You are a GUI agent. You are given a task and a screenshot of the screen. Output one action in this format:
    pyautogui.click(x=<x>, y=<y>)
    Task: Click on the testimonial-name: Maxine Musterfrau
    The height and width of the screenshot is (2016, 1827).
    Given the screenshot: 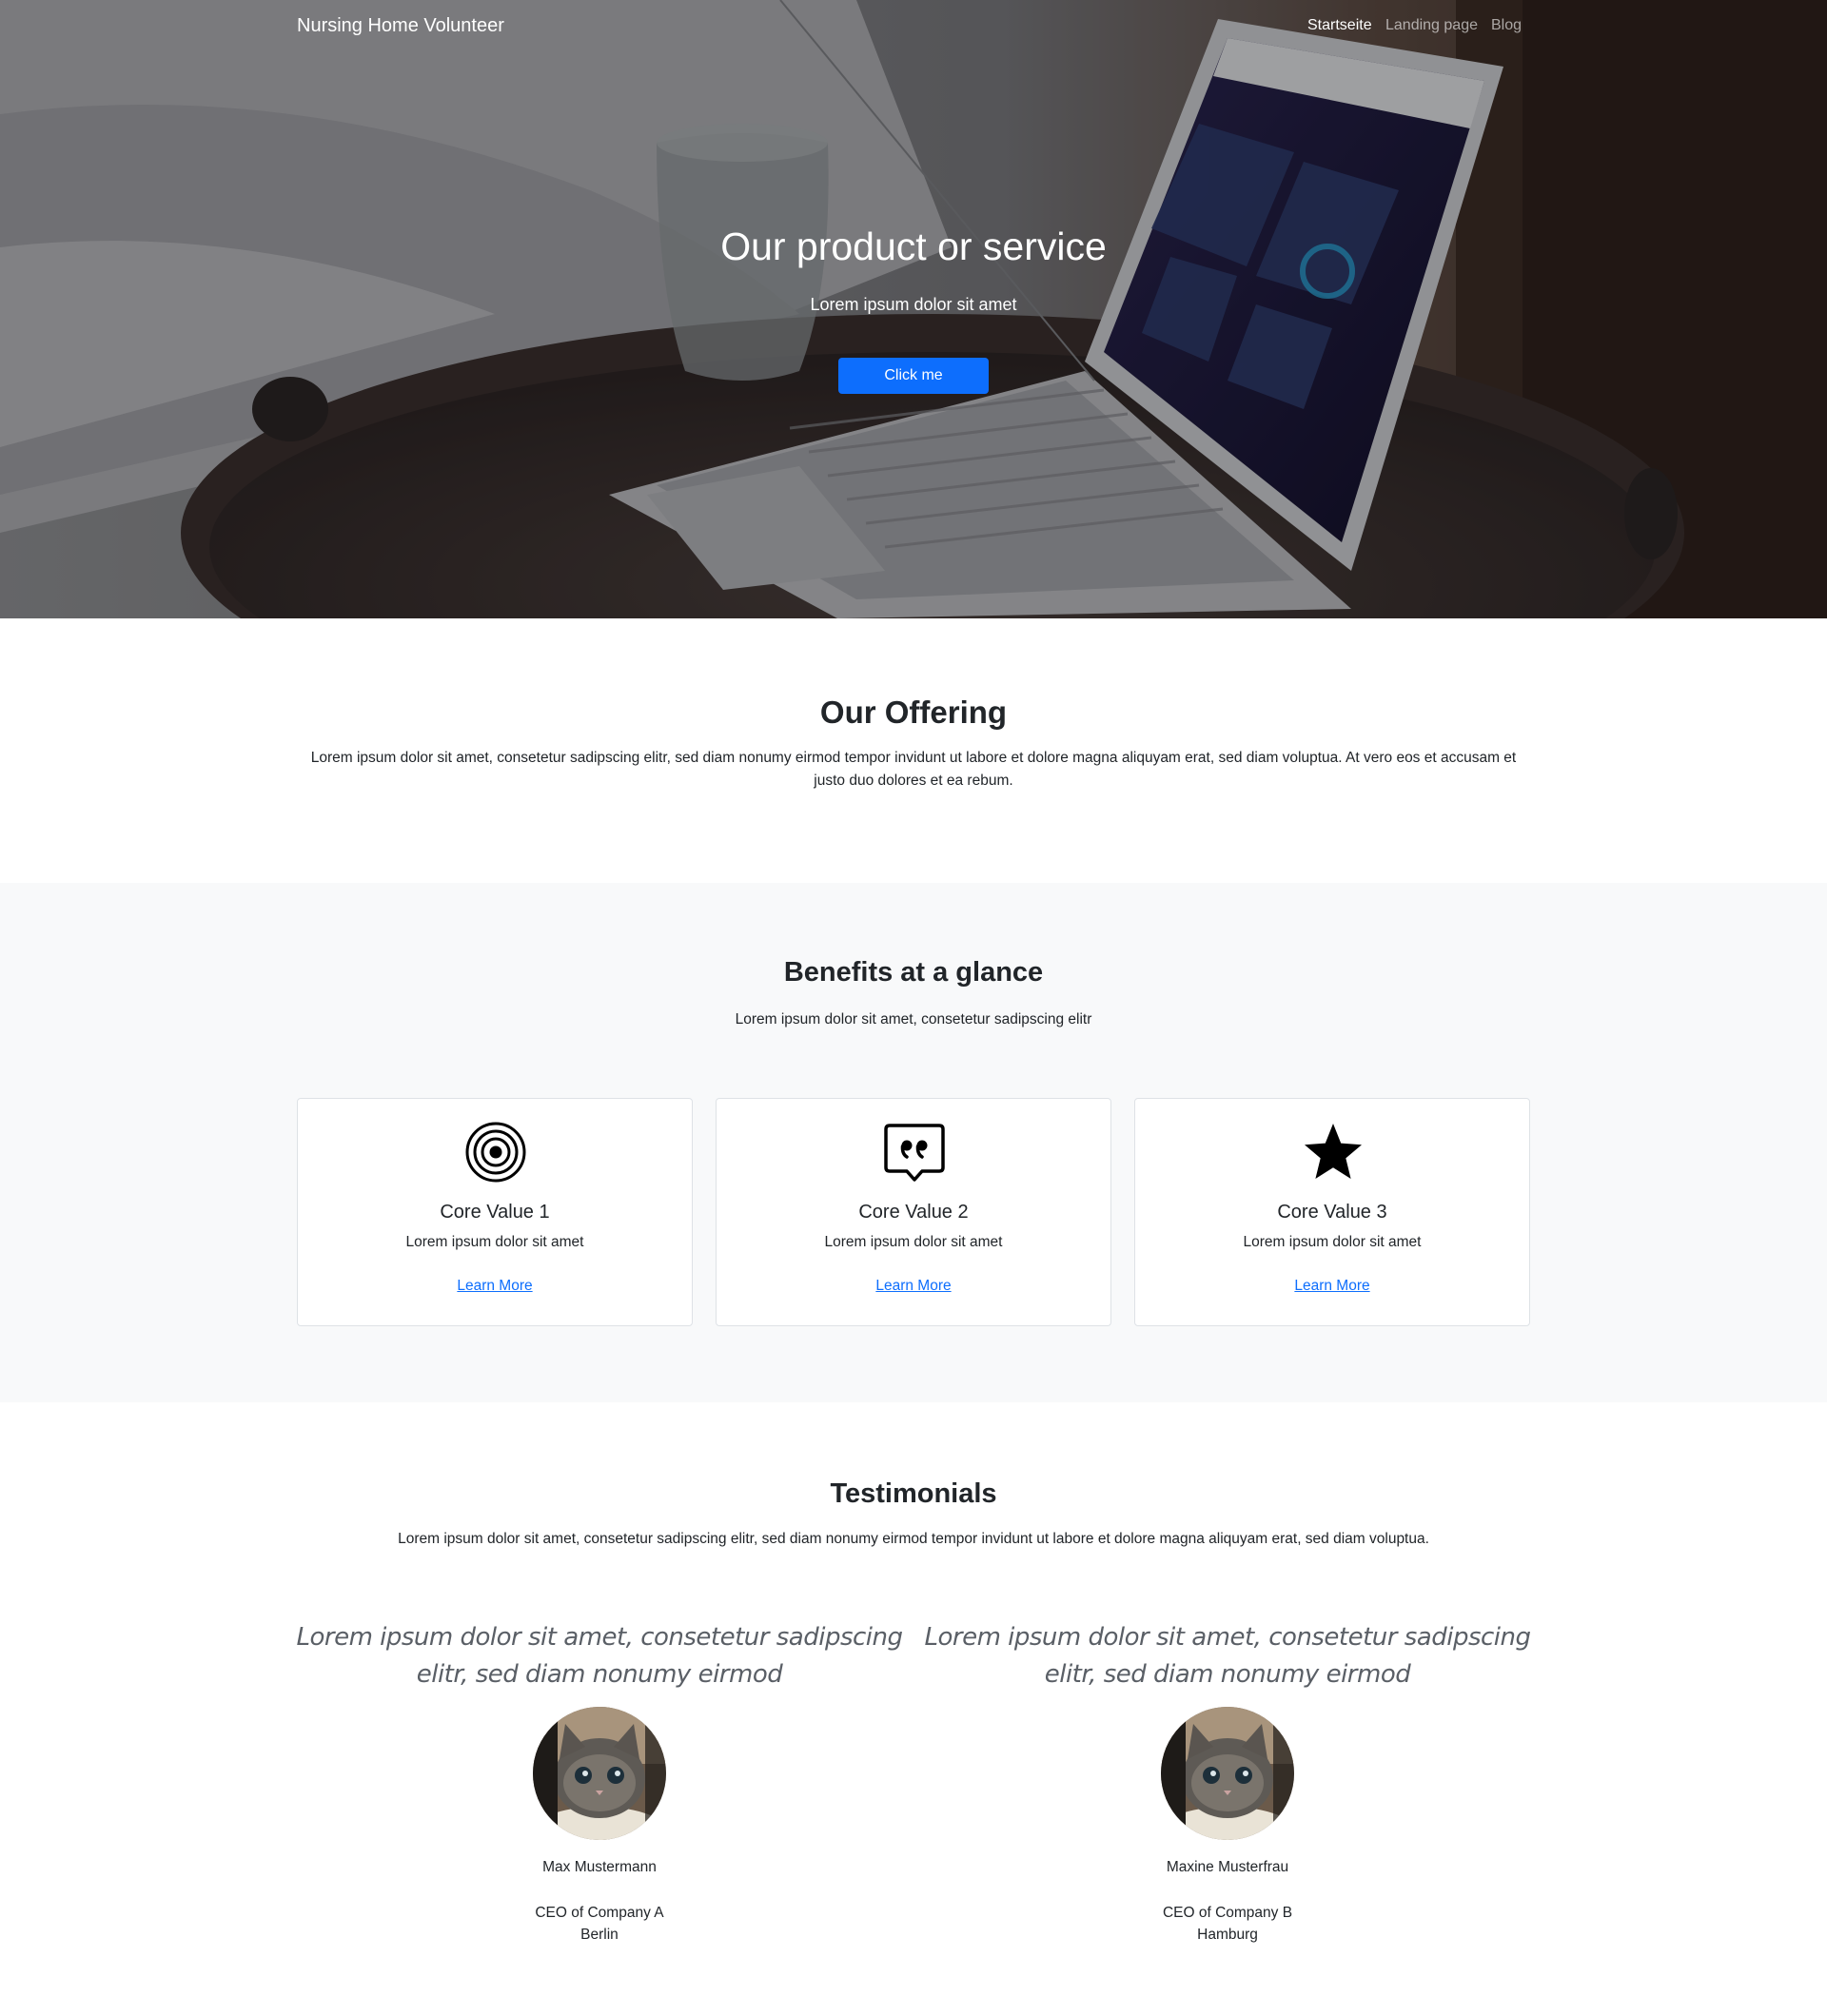 What is the action you would take?
    pyautogui.click(x=1227, y=1867)
    